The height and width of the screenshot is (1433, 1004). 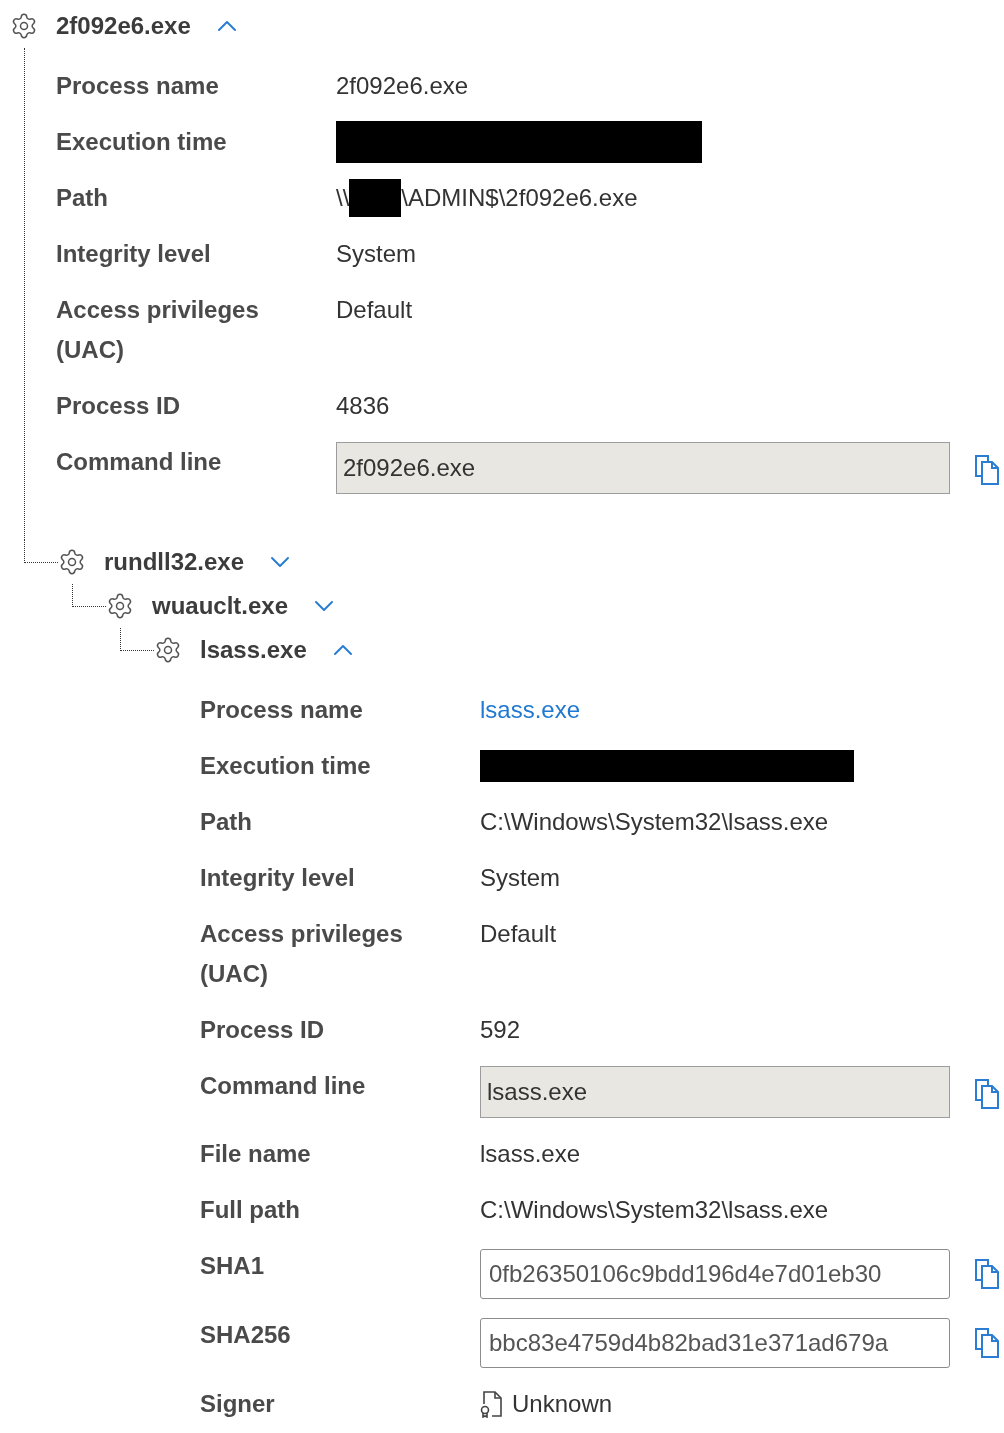 I want to click on redaction-bar, so click(x=375, y=198).